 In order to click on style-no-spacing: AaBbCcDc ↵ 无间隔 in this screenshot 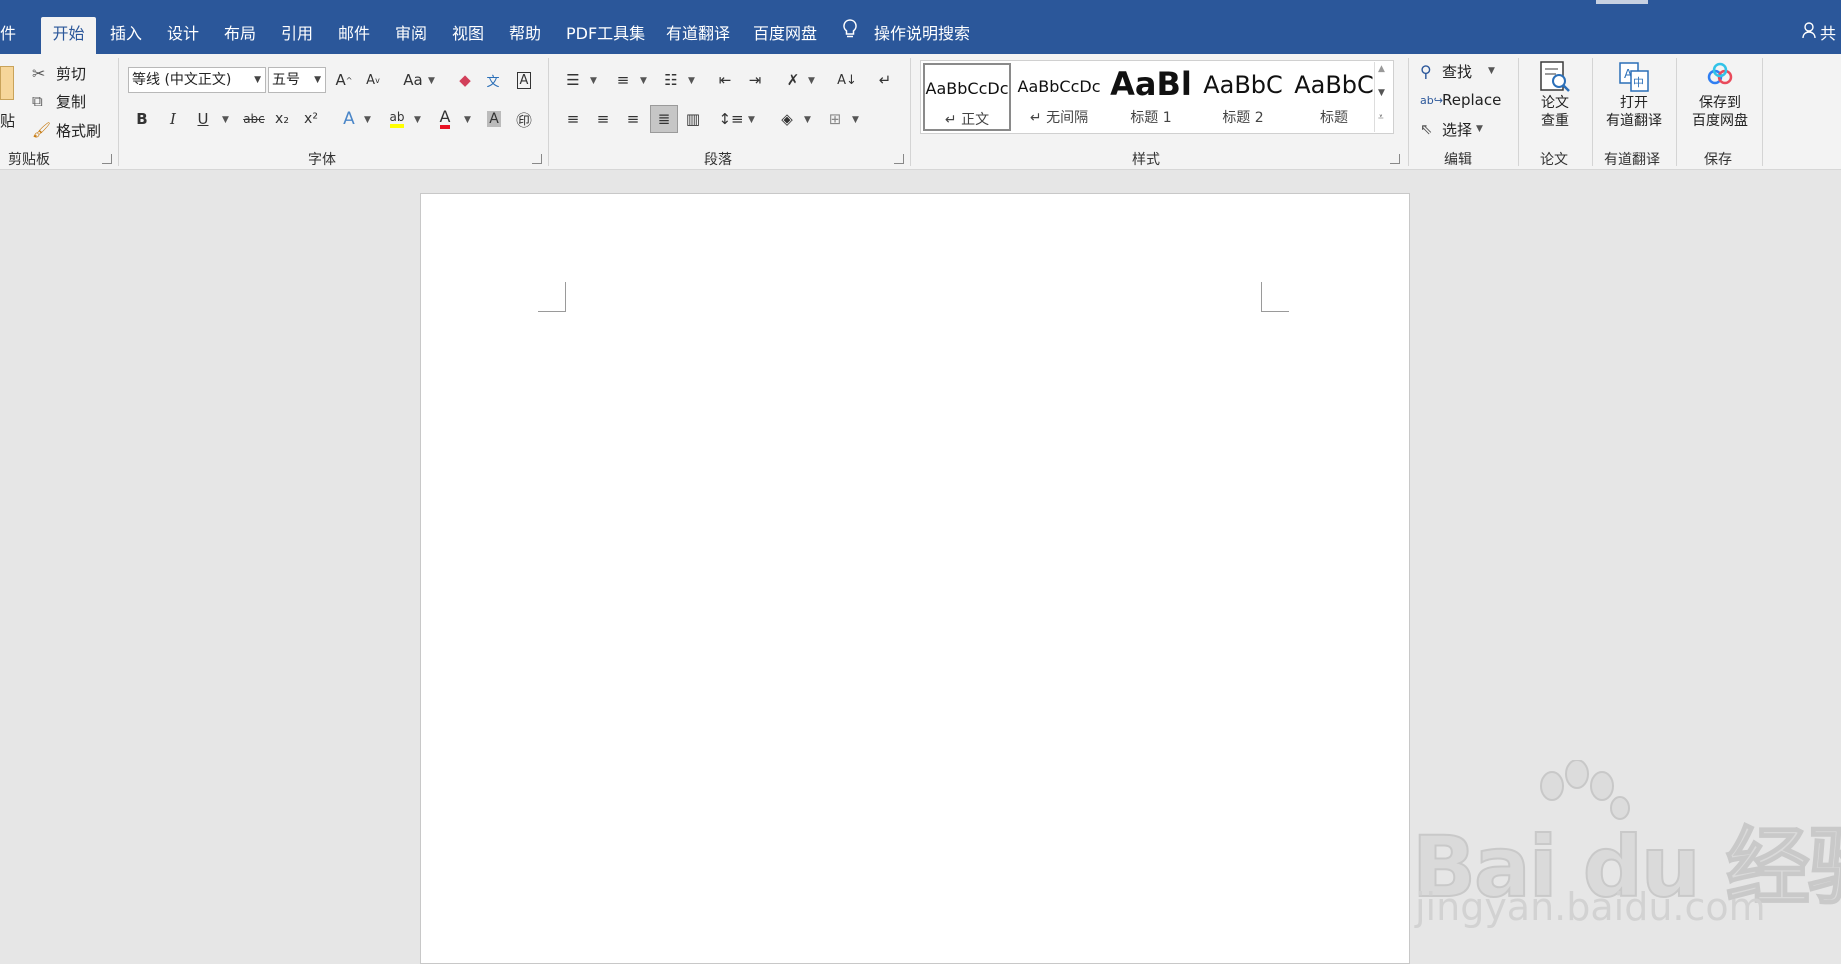, I will do `click(1059, 97)`.